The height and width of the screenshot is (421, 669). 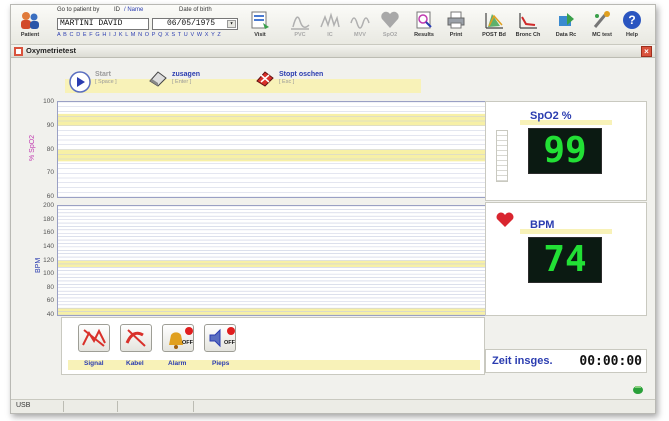 What do you see at coordinates (103, 24) in the screenshot?
I see `patient-name-field: MARTINI DAVID` at bounding box center [103, 24].